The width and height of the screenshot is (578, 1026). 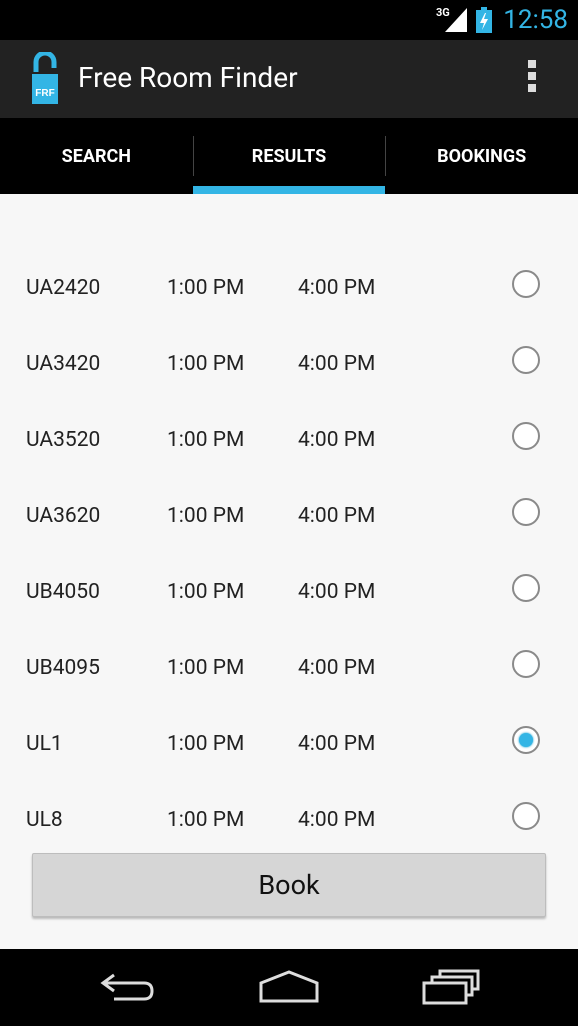 I want to click on navigation-bar, so click(x=289, y=987).